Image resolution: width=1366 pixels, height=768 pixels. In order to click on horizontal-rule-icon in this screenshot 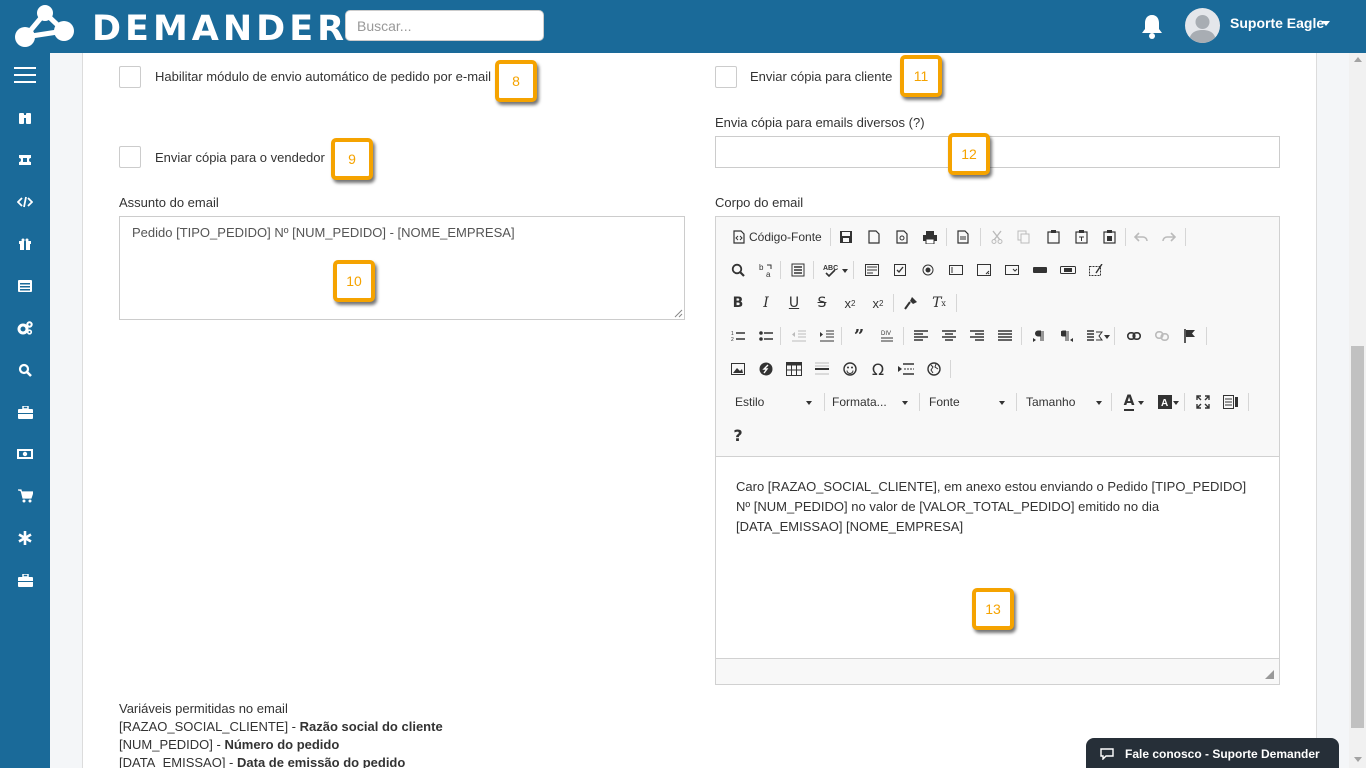, I will do `click(822, 369)`.